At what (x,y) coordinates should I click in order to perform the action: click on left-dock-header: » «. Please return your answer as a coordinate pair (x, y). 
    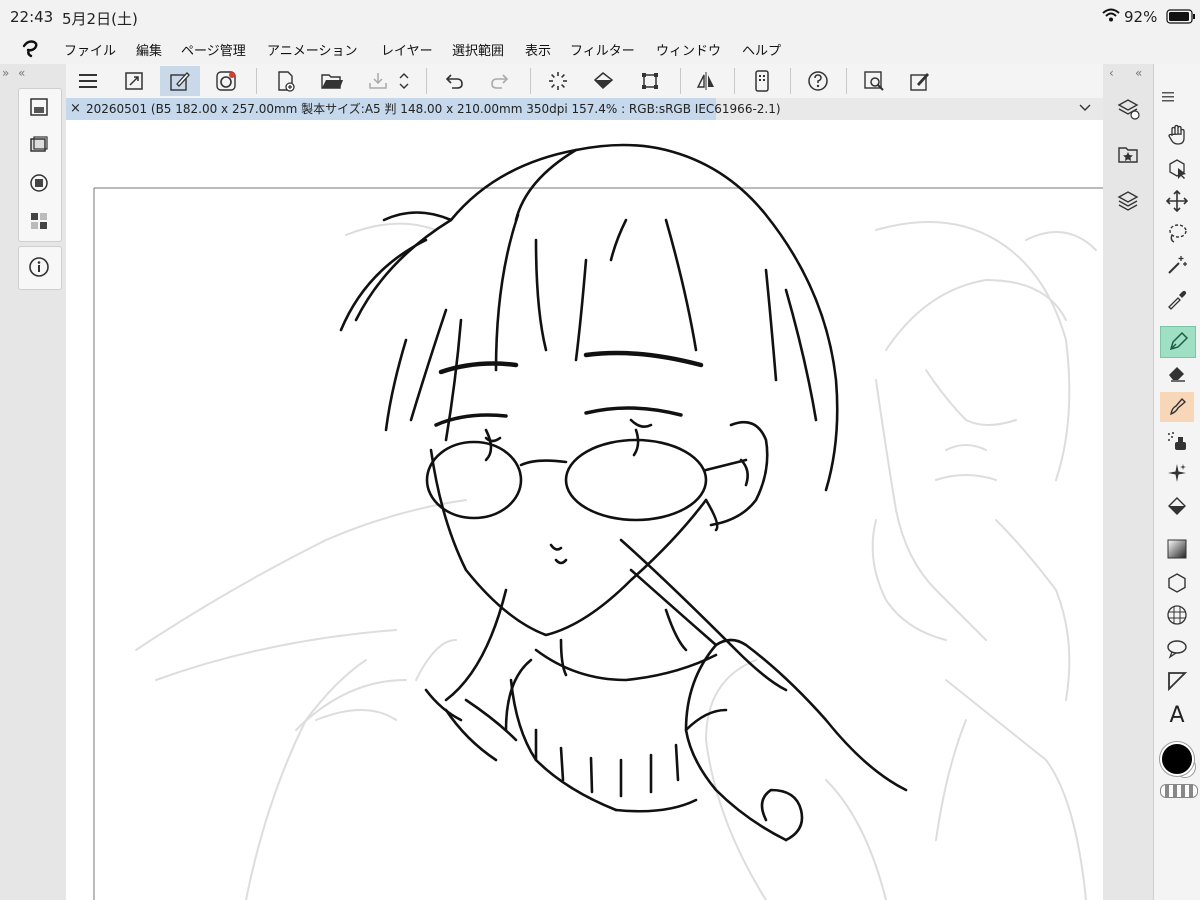
    Looking at the image, I should click on (33, 74).